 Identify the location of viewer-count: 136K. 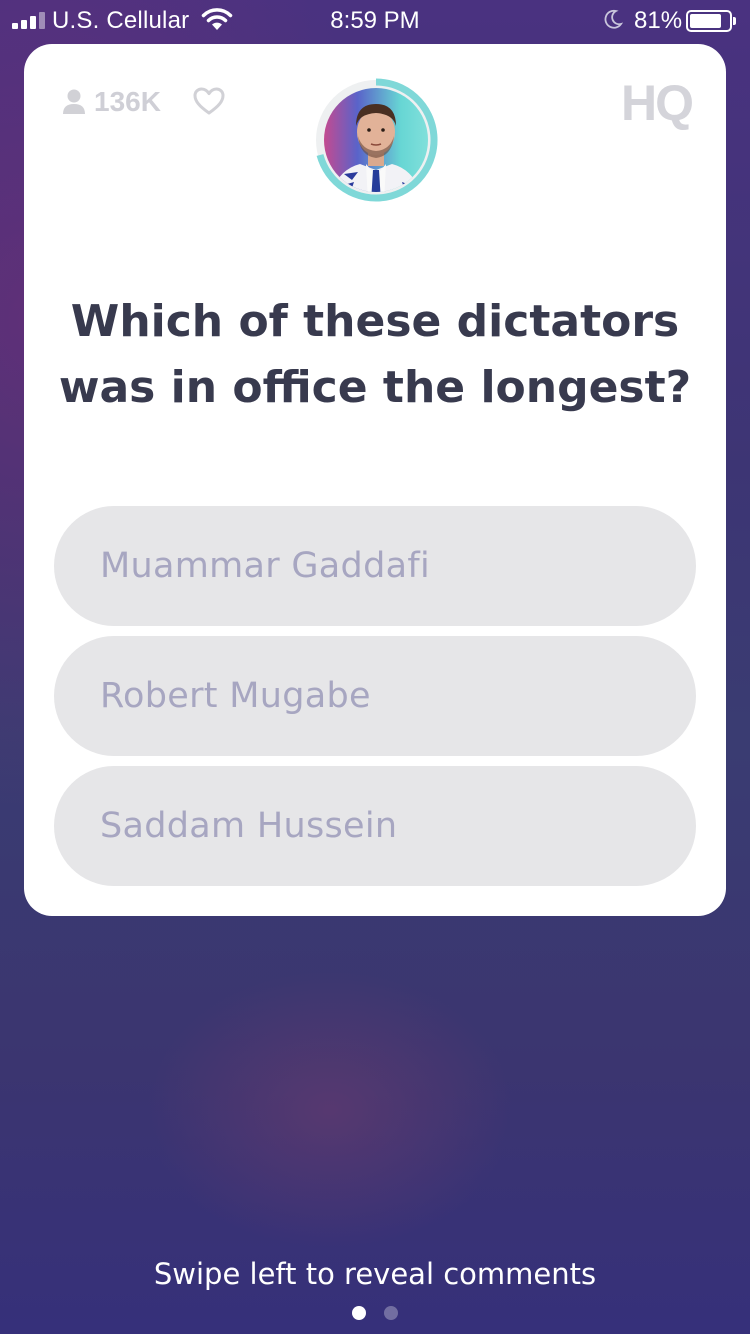
(111, 102).